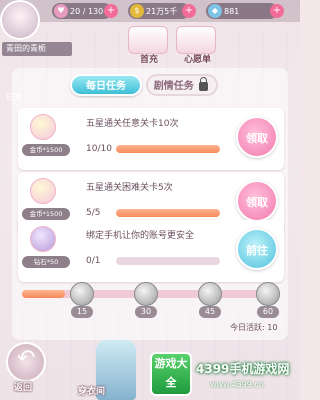 This screenshot has height=400, width=320. I want to click on activity-progress-fill, so click(43, 294).